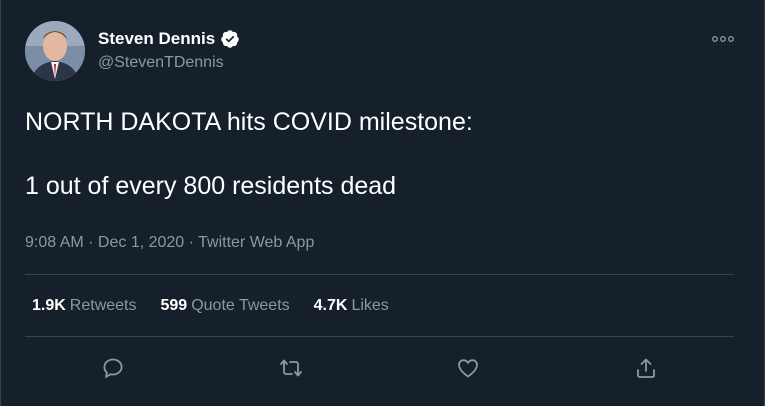 Image resolution: width=765 pixels, height=406 pixels. What do you see at coordinates (230, 39) in the screenshot?
I see `verified-badge-icon` at bounding box center [230, 39].